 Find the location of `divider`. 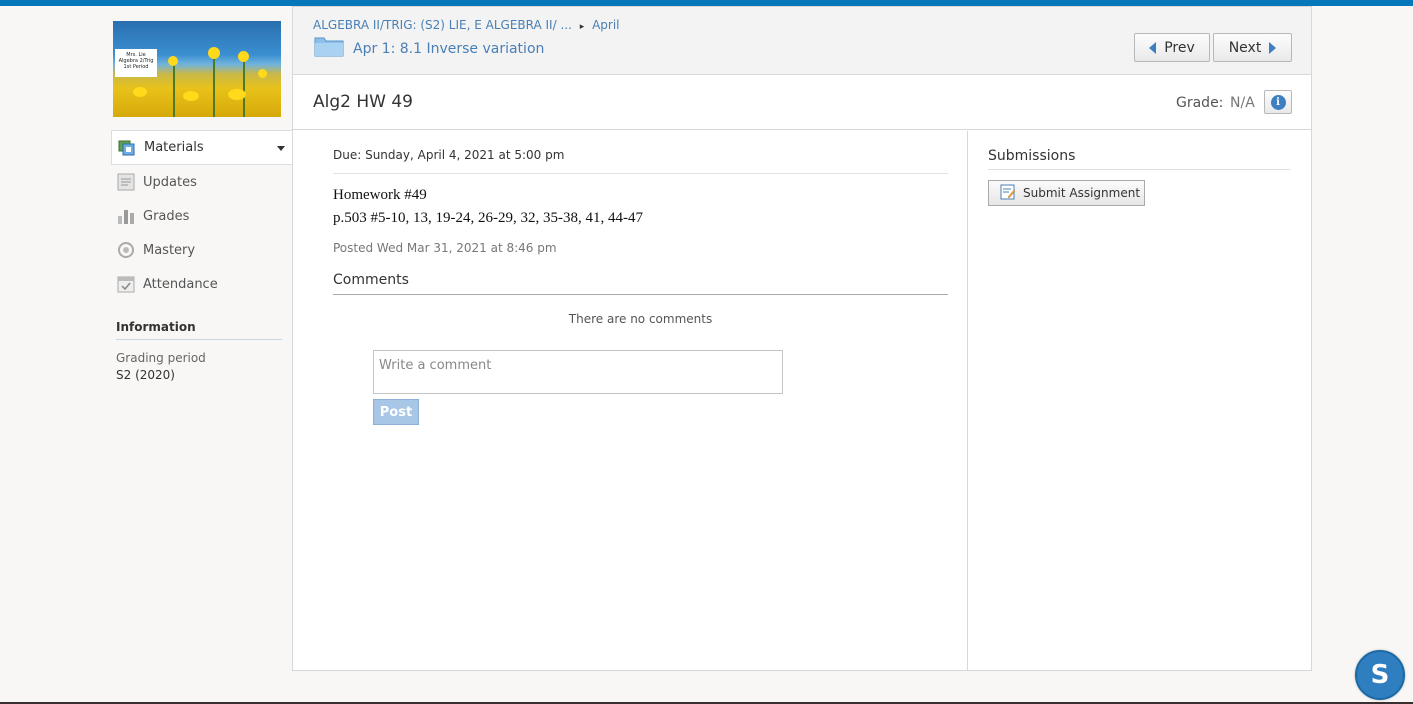

divider is located at coordinates (640, 173).